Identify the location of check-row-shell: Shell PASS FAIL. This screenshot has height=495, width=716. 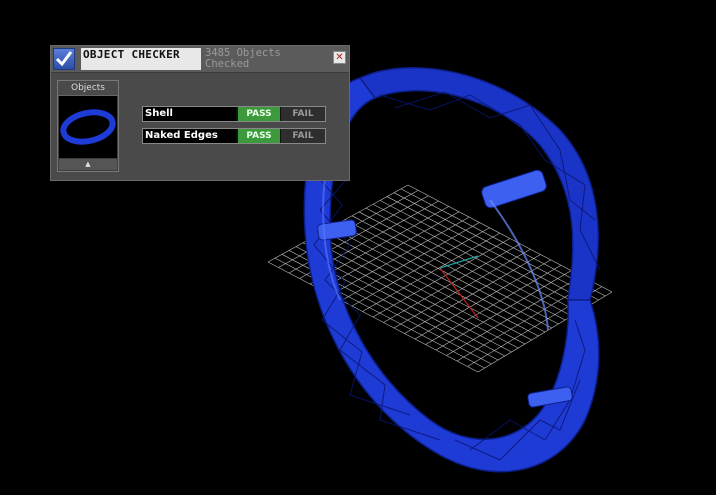
(234, 114).